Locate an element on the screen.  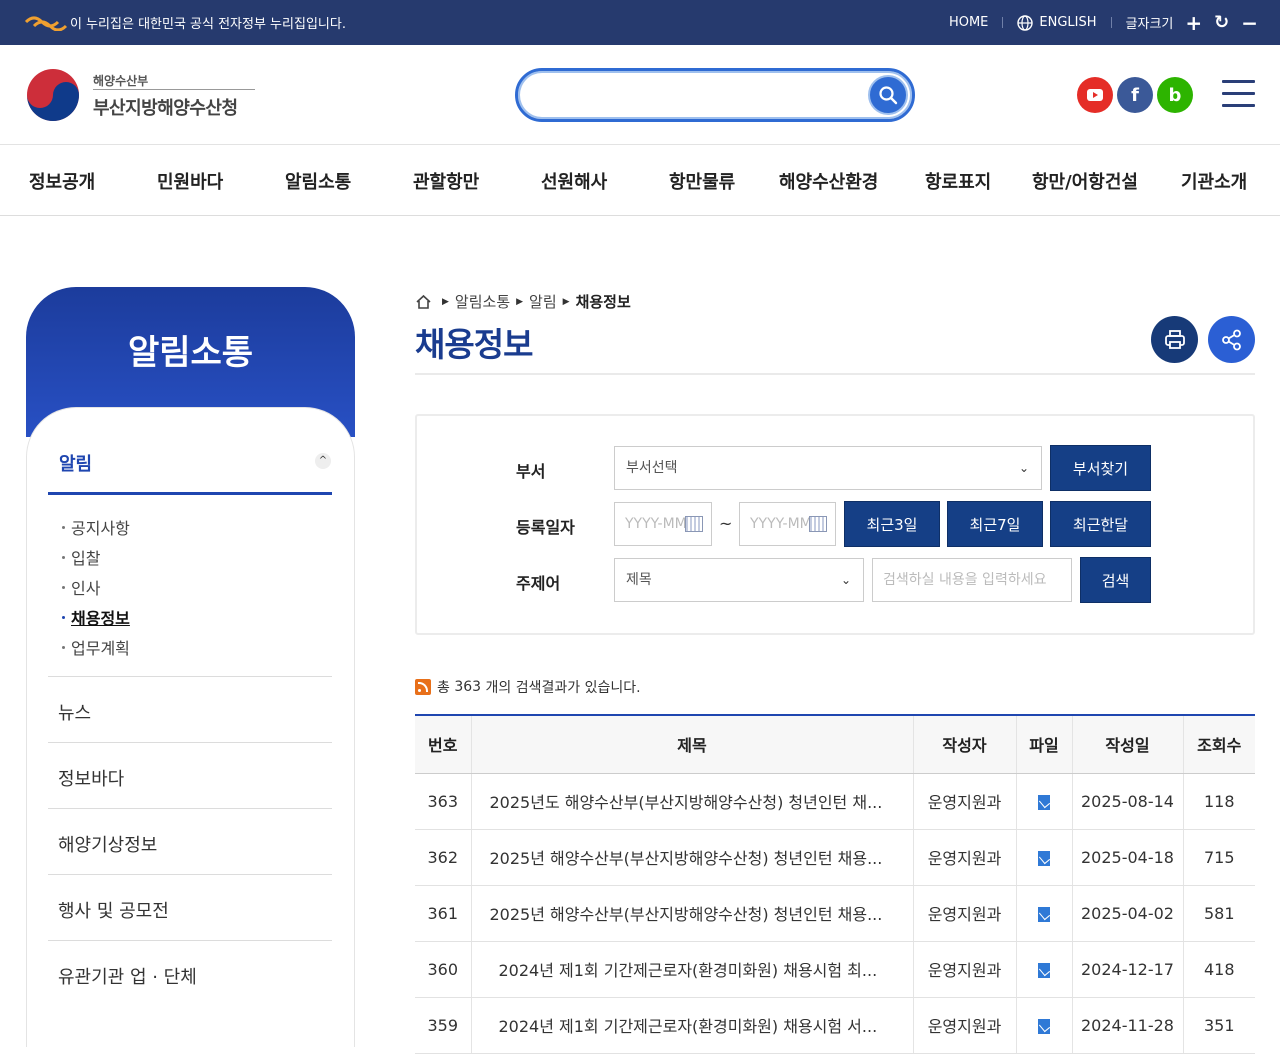
row-writer: 운영지원과 is located at coordinates (964, 801).